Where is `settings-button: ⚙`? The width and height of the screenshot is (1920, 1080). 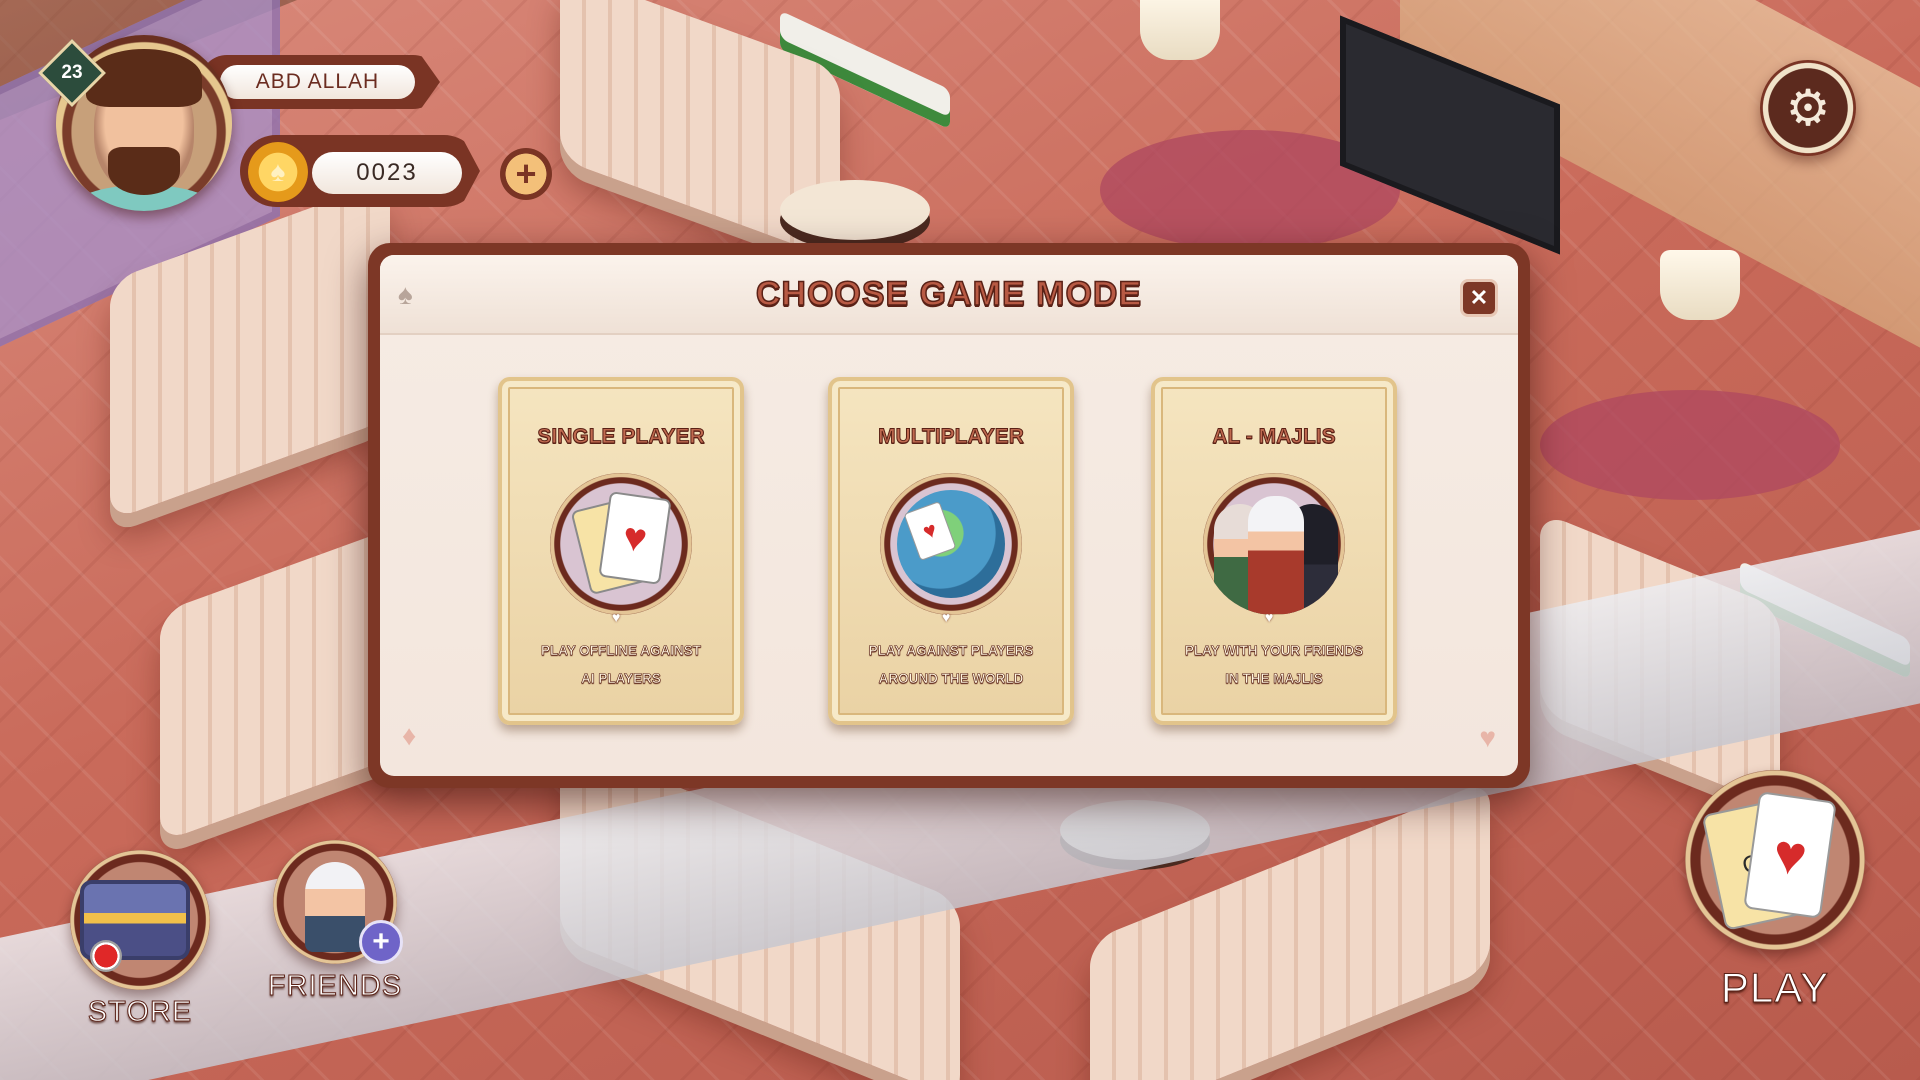 settings-button: ⚙ is located at coordinates (1808, 108).